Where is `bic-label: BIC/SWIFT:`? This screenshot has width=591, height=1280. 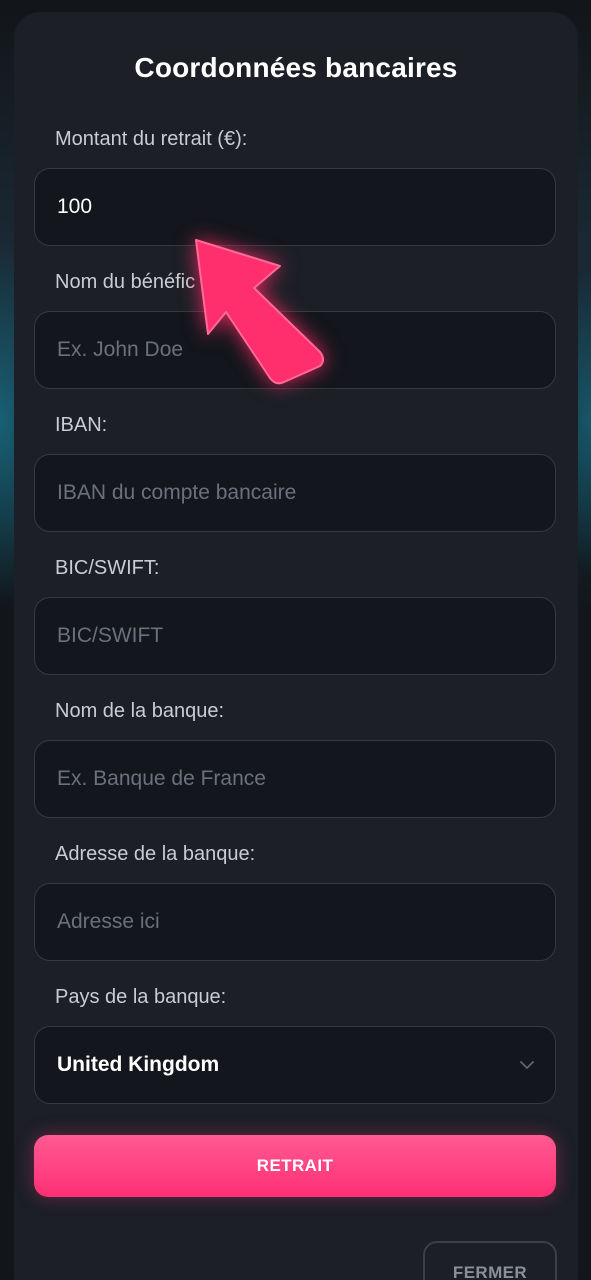 bic-label: BIC/SWIFT: is located at coordinates (107, 568).